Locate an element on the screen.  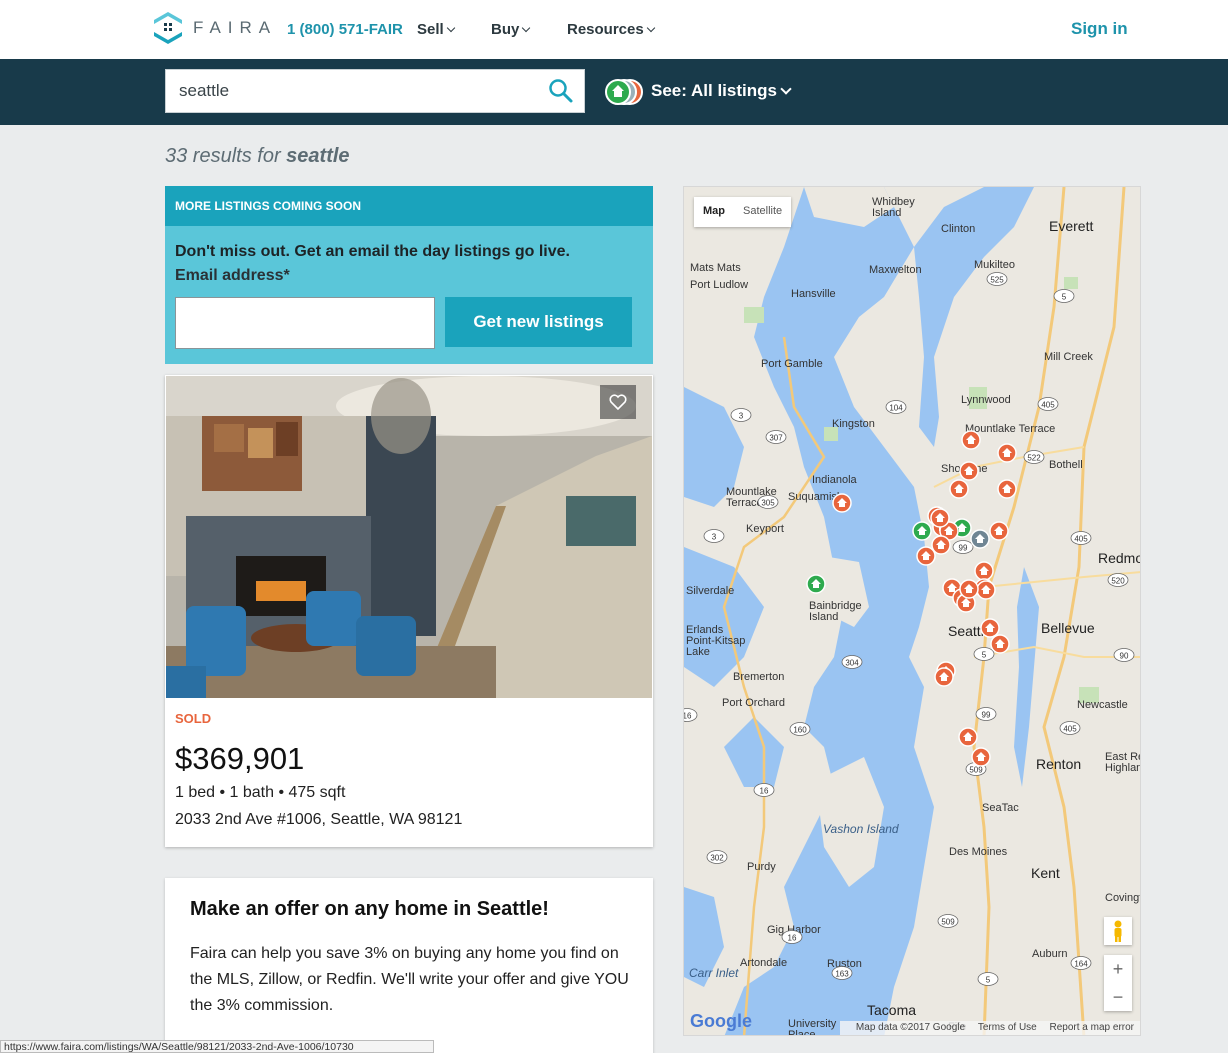
signup-header: MORE LISTINGS COMING SOON is located at coordinates (409, 206).